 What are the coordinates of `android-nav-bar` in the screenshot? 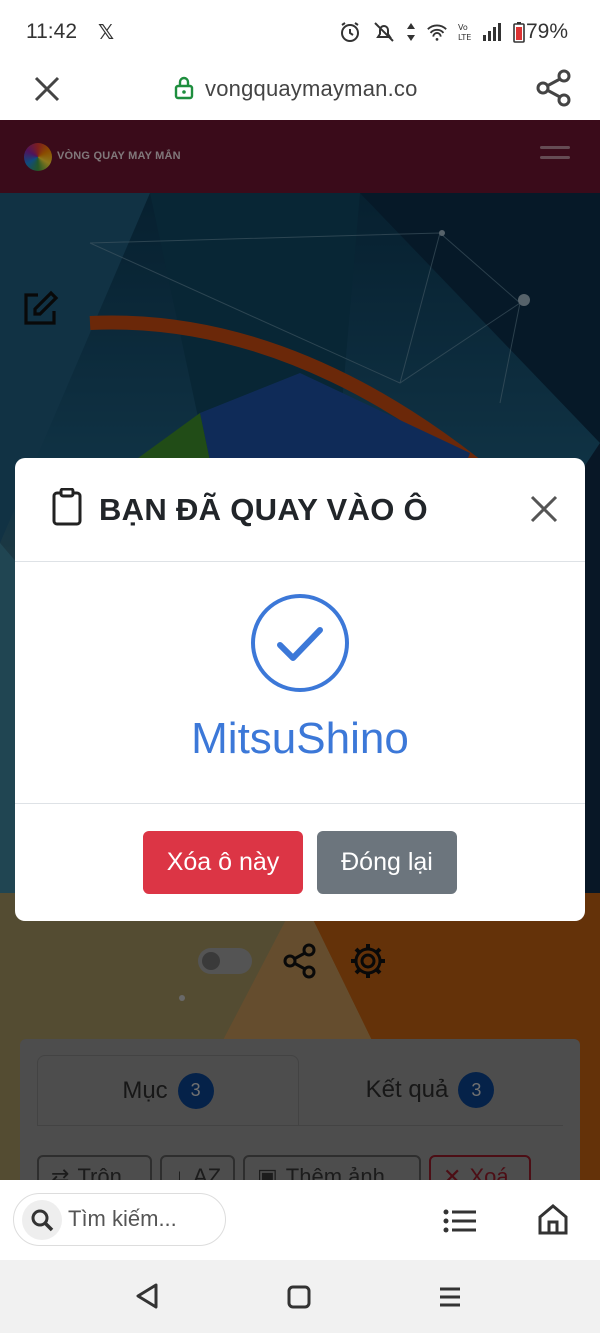 It's located at (300, 1296).